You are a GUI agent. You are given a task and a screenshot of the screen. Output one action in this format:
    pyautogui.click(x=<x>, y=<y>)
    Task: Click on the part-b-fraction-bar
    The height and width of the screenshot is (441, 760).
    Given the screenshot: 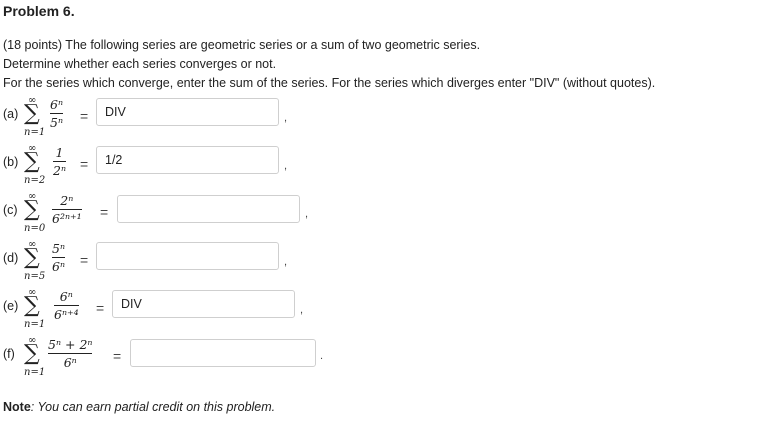 What is the action you would take?
    pyautogui.click(x=60, y=161)
    